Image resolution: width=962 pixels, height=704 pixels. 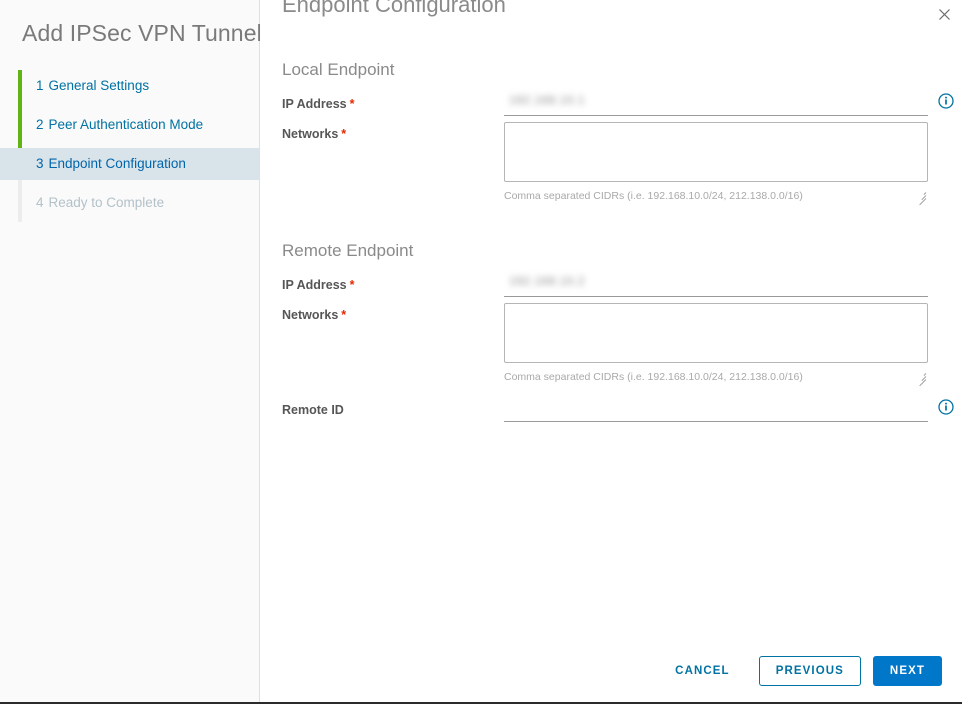 I want to click on remote-ip-address-row: IP Address * 192.168.10.2, so click(x=611, y=286).